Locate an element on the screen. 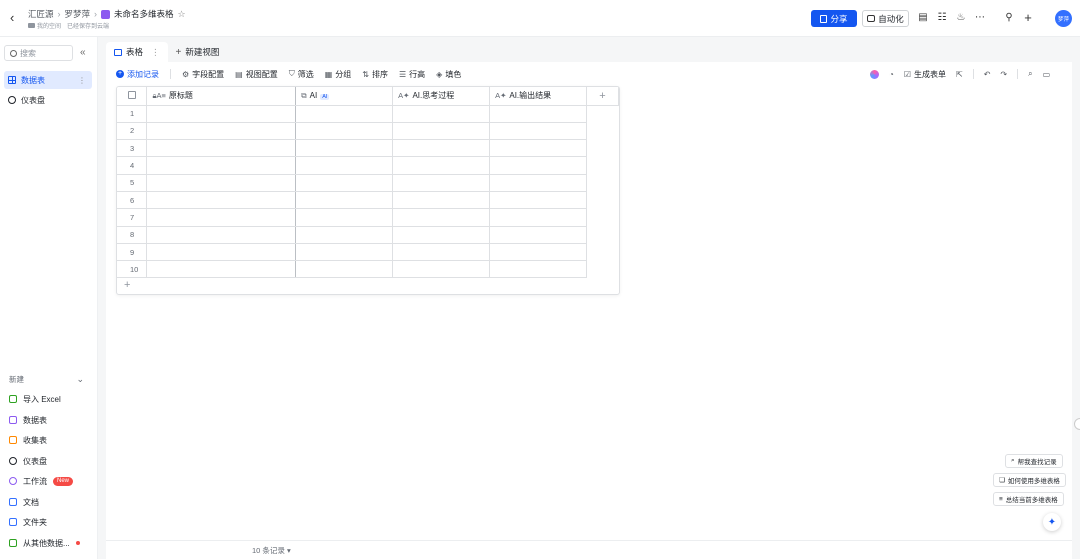 This screenshot has height=559, width=1080. field-config-button: ⚙ 字段配置 is located at coordinates (203, 74).